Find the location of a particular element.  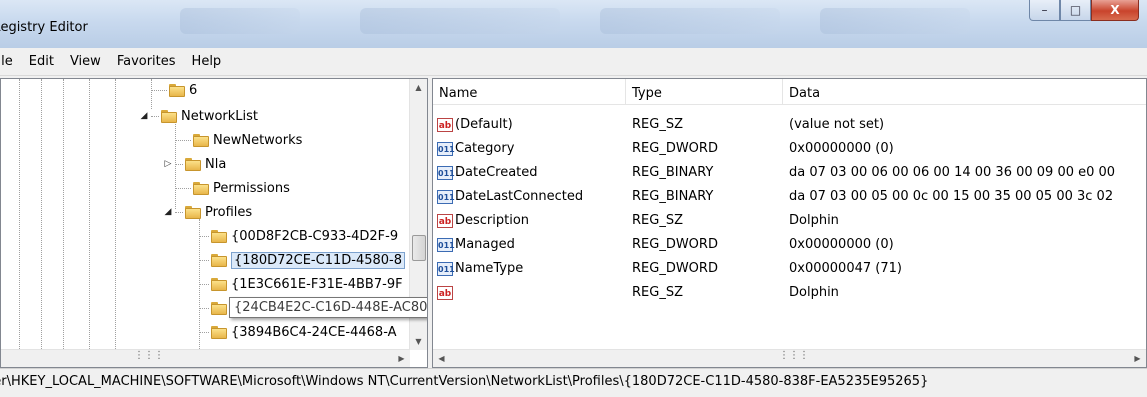

tree-node-label: {3894B6C4-24CE-4468-A is located at coordinates (314, 332).